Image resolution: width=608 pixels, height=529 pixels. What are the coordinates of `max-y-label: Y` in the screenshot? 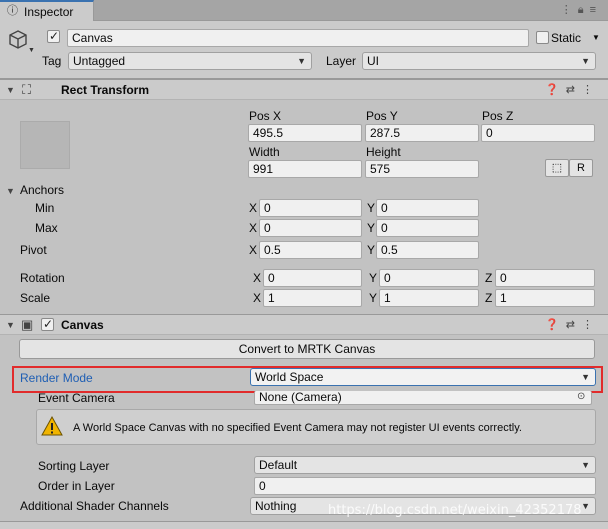 It's located at (371, 228).